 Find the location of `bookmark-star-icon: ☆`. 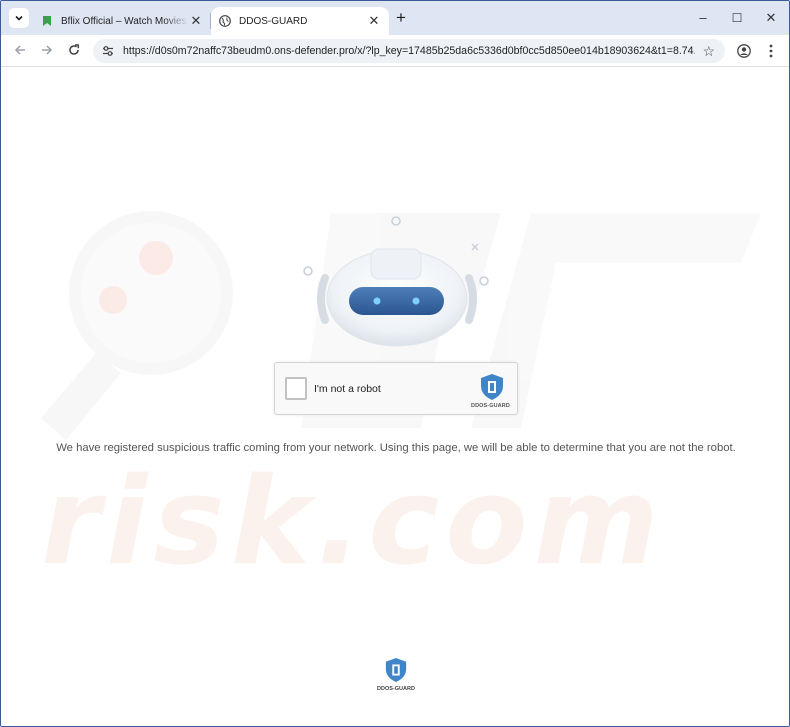

bookmark-star-icon: ☆ is located at coordinates (708, 51).